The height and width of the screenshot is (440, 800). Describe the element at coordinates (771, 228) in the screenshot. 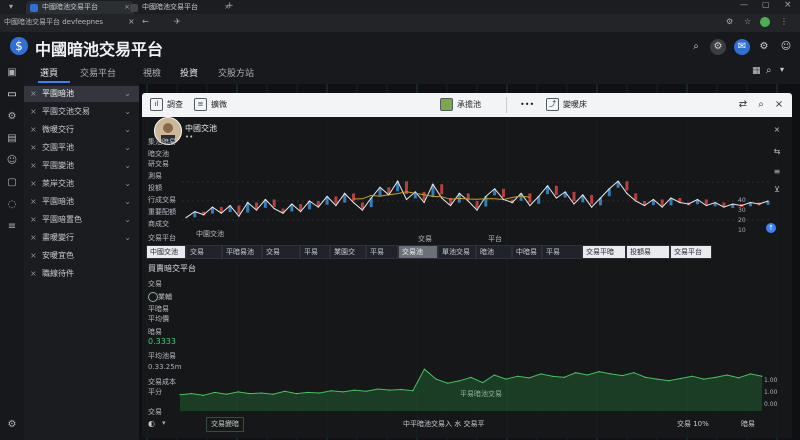

I see `scroll-top-icon: ↑` at that location.